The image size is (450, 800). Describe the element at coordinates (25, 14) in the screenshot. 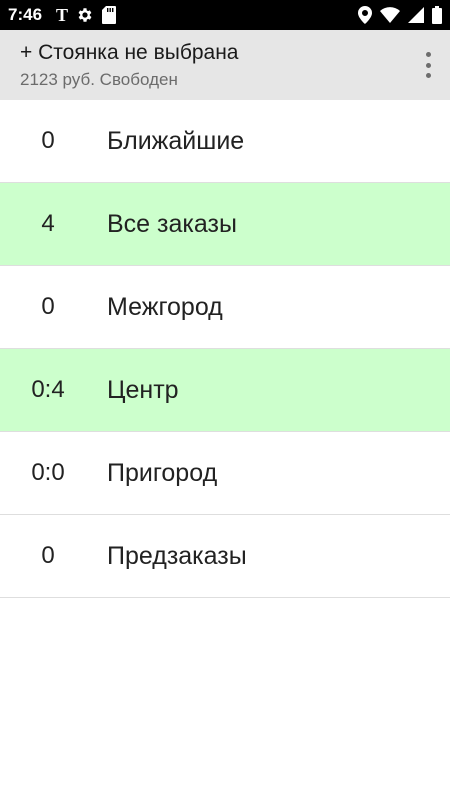

I see `status-time: 7:46` at that location.